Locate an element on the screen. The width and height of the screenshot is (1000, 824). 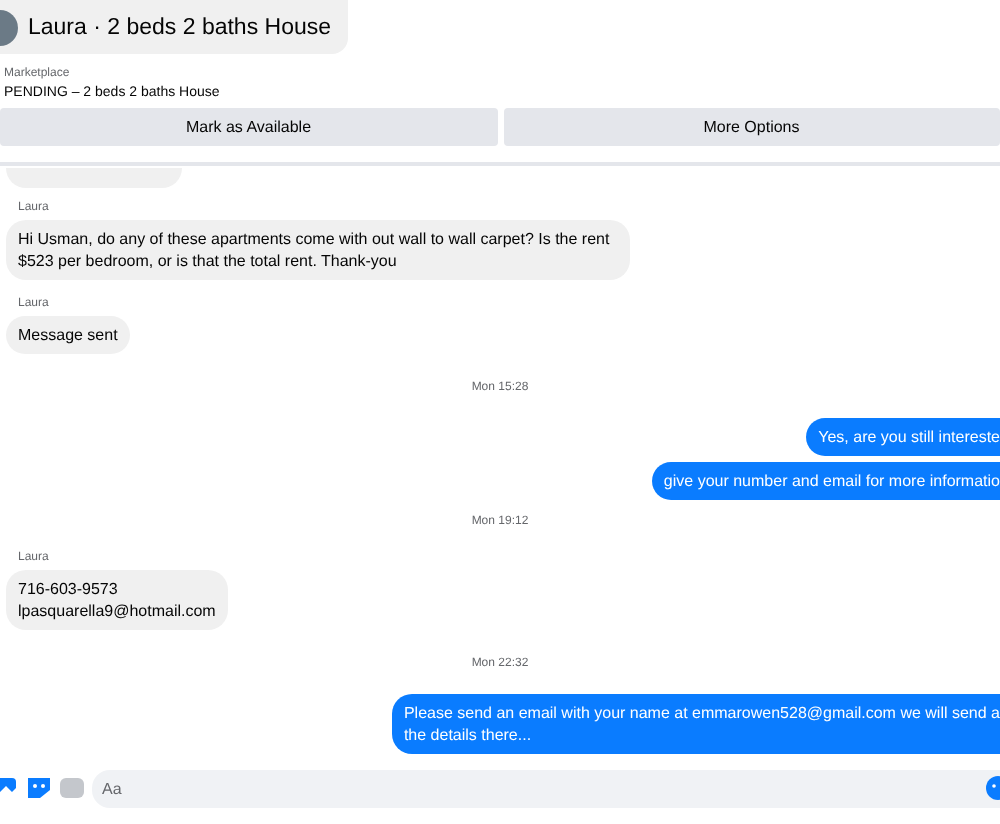
chat-title: Laura · 2 beds 2 baths House is located at coordinates (180, 27).